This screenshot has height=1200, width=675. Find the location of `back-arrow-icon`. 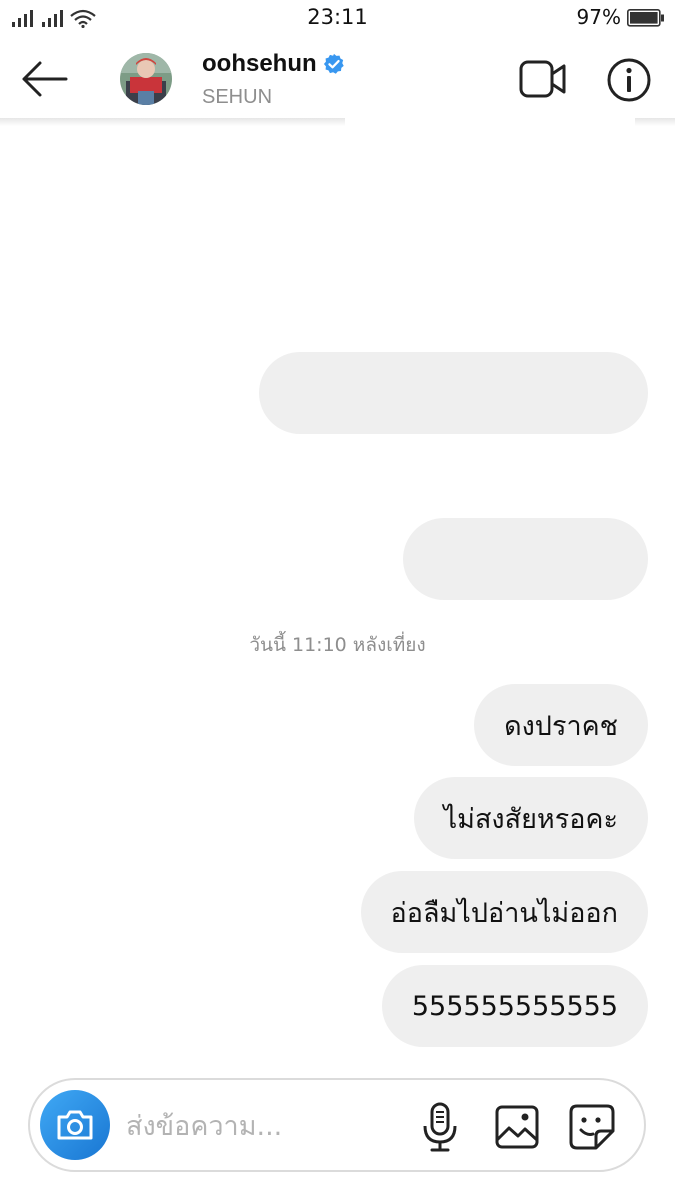

back-arrow-icon is located at coordinates (45, 79).